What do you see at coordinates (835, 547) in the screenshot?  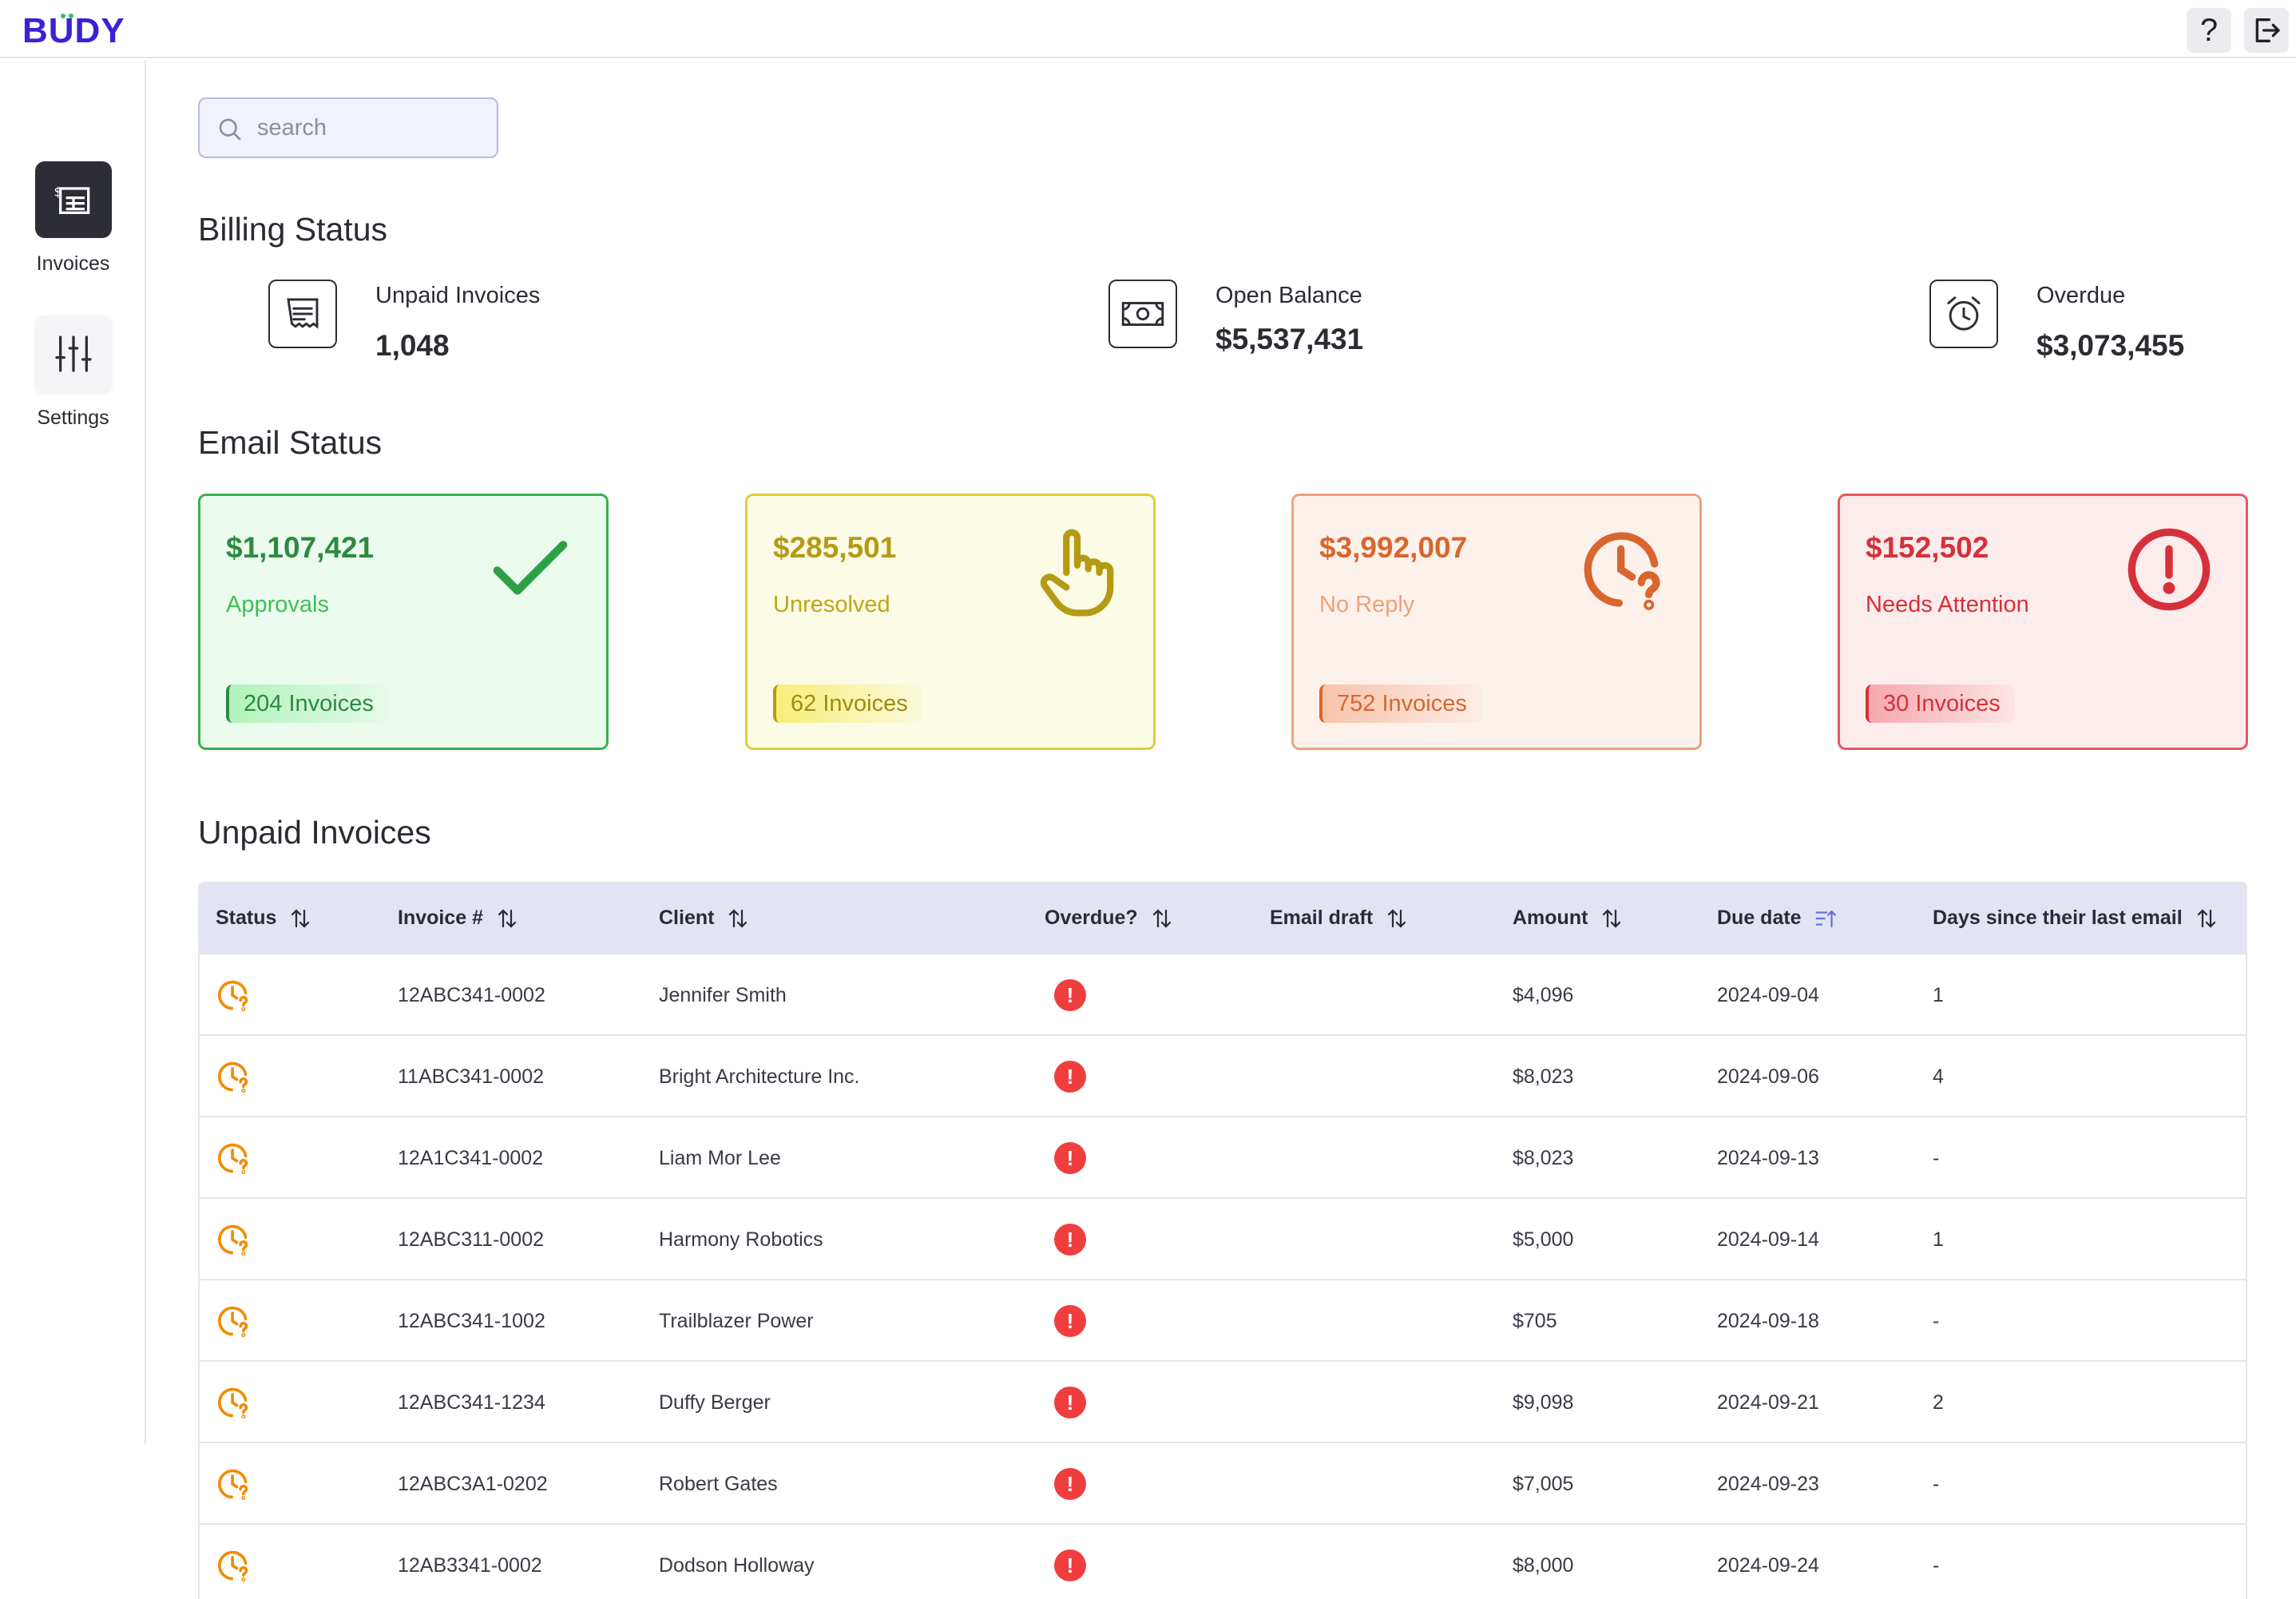 I see `card-amount: $285,501` at bounding box center [835, 547].